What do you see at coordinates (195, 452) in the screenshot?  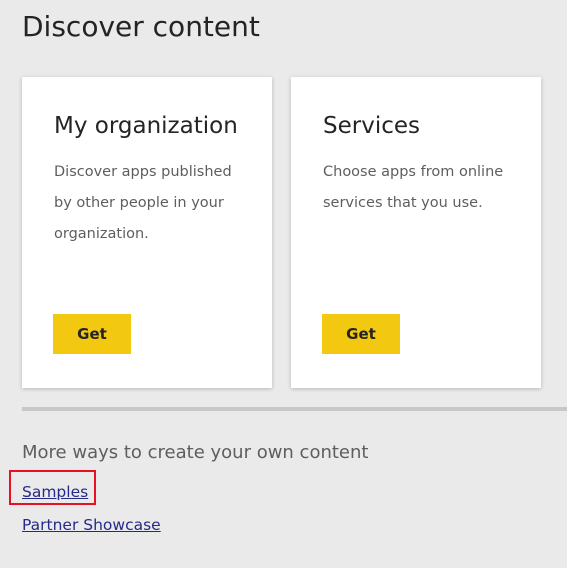 I see `more-ways-heading: More ways to create your own content` at bounding box center [195, 452].